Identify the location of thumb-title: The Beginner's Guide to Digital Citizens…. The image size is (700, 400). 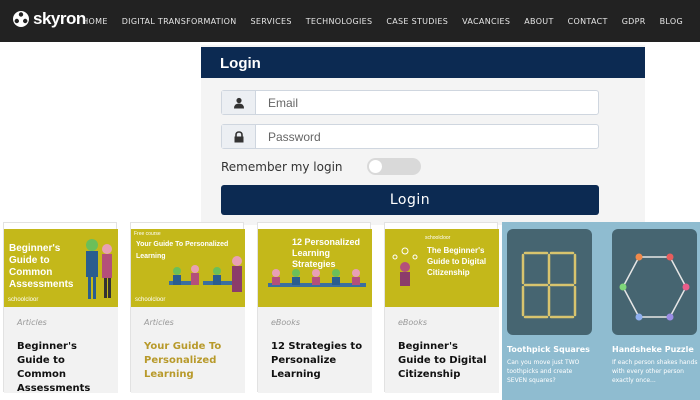
(457, 261).